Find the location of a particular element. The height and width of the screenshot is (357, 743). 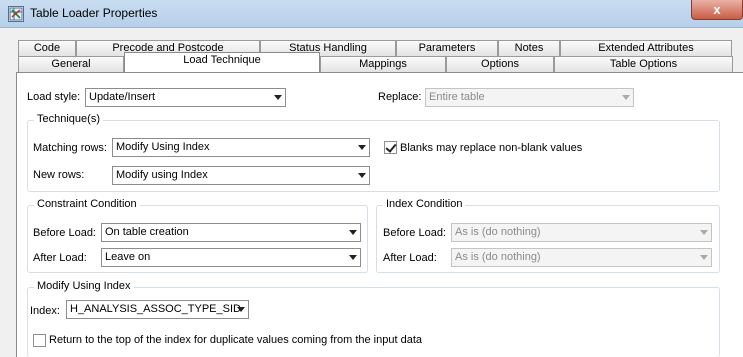

replace-value: Entire table is located at coordinates (457, 97).